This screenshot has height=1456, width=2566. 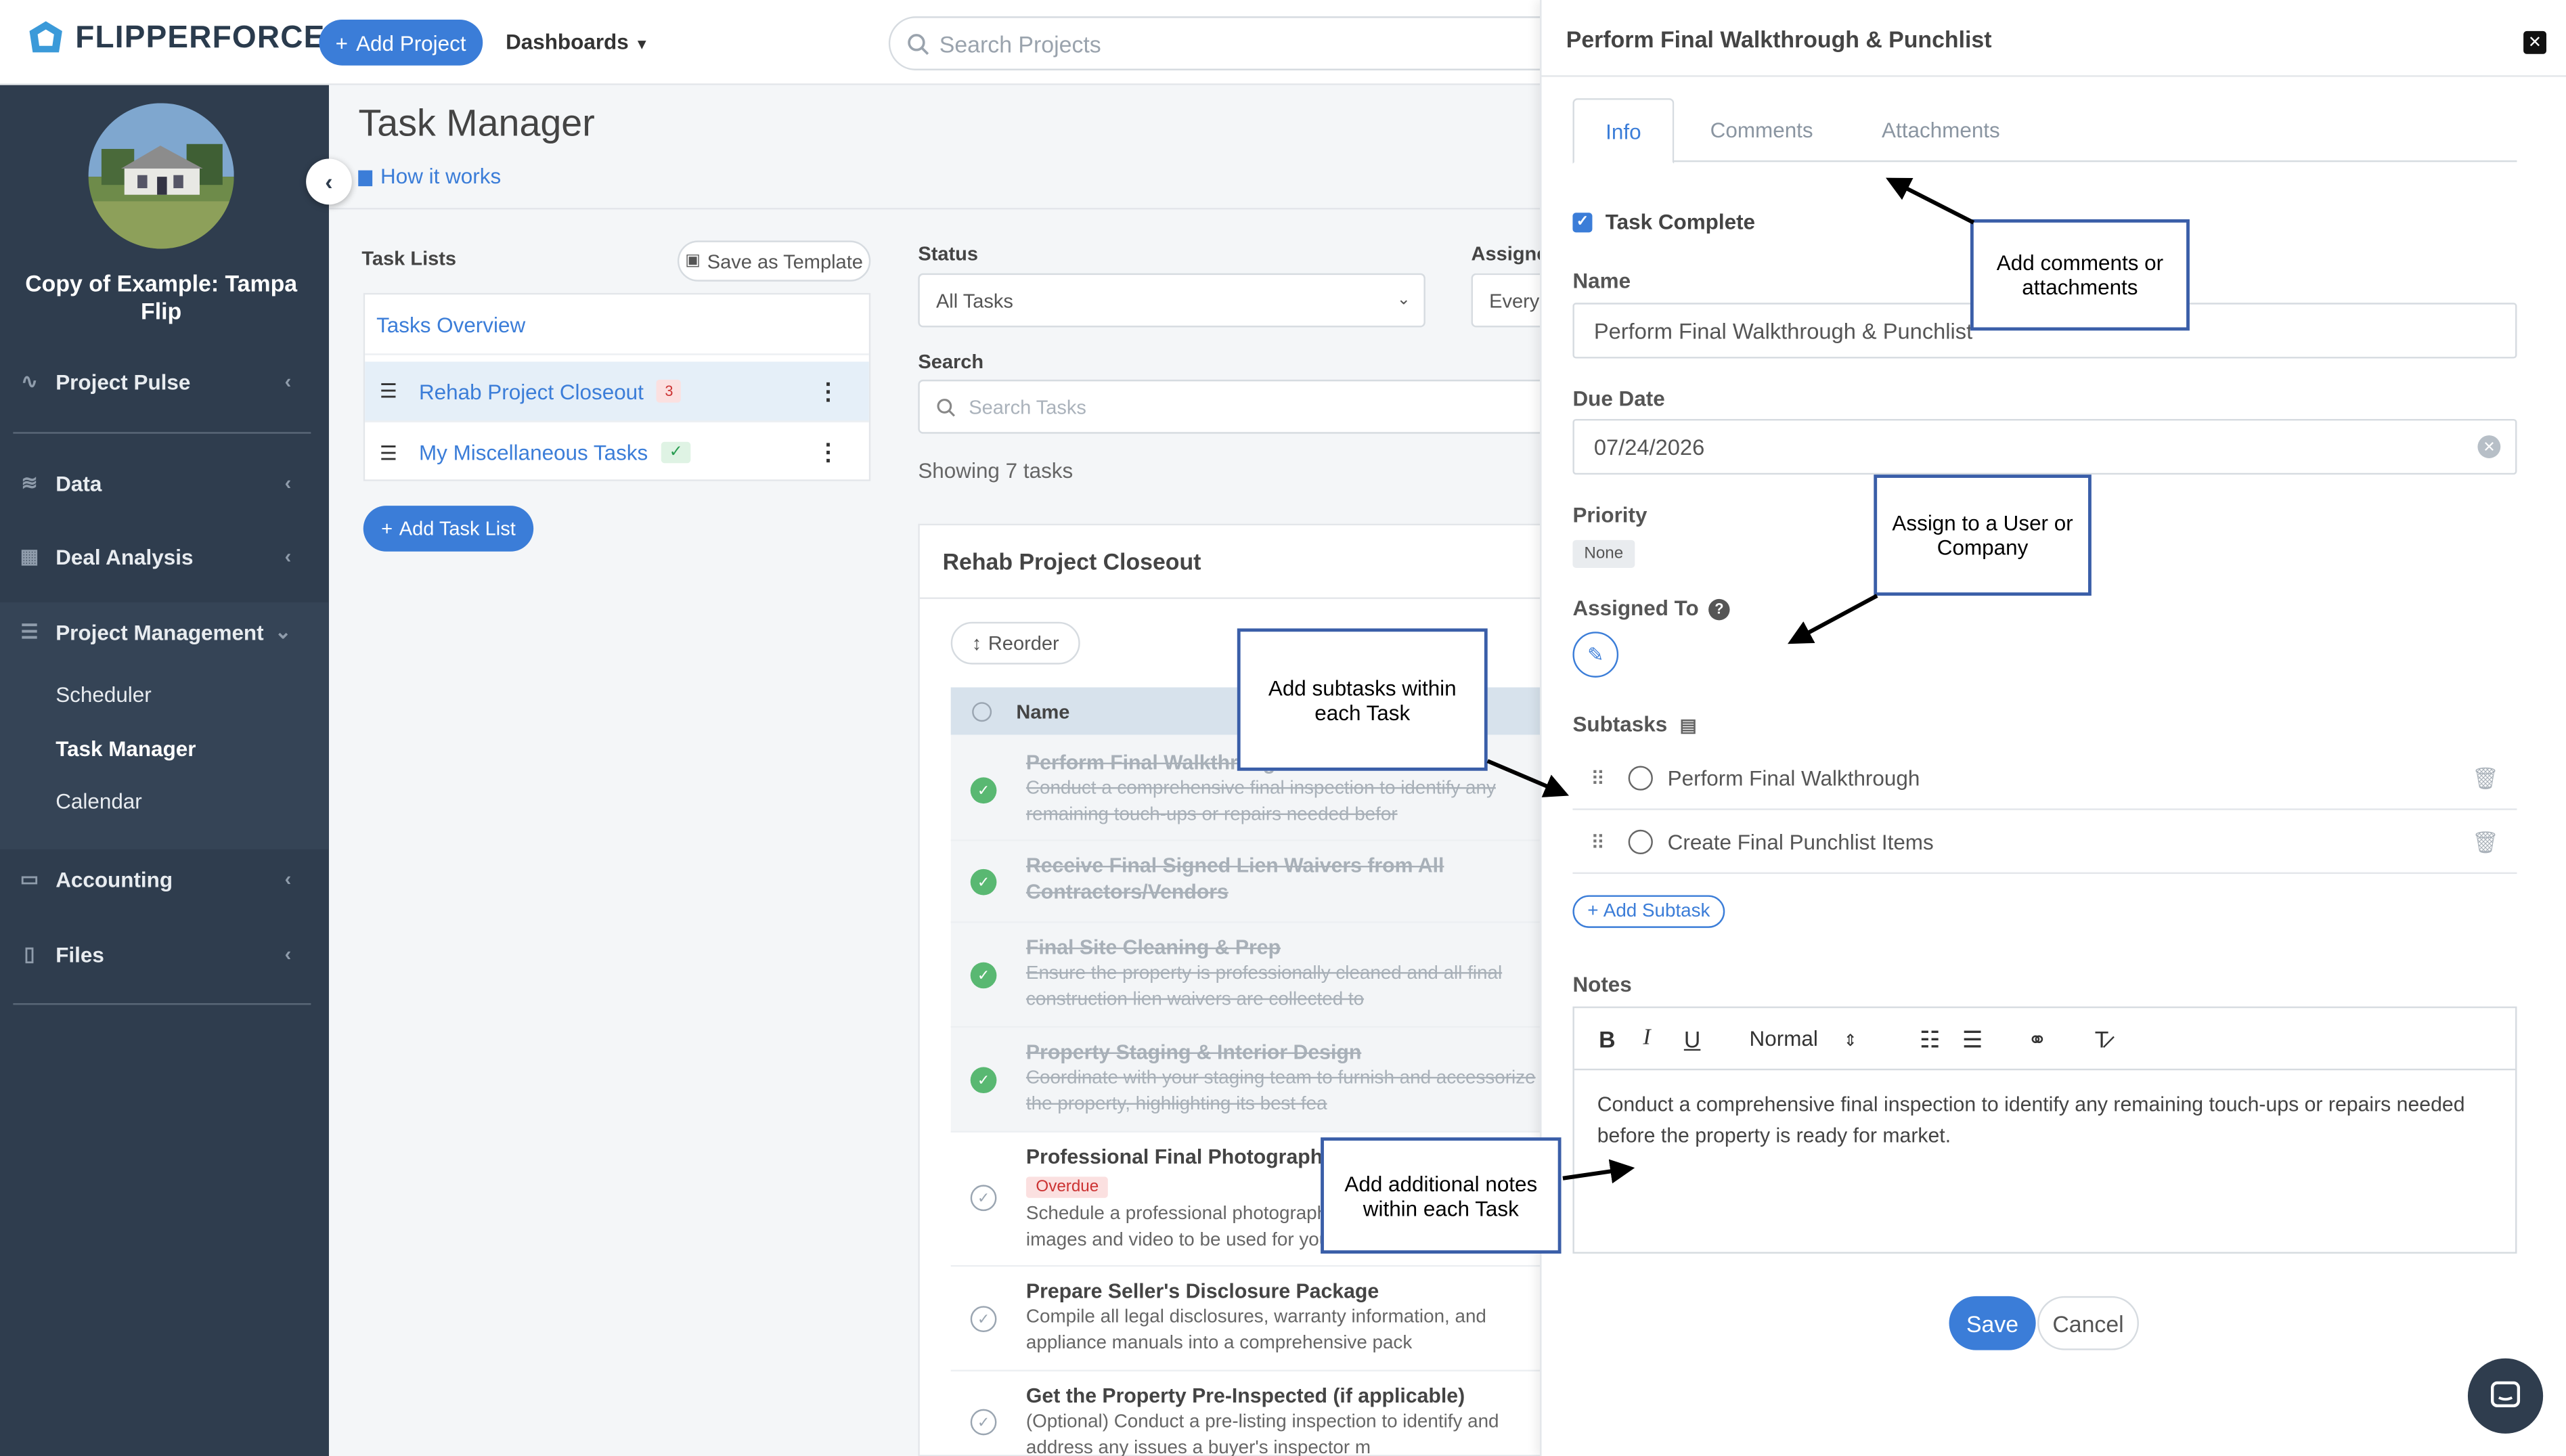 I want to click on save-as-template-button: ▣ Save as Template, so click(x=774, y=261).